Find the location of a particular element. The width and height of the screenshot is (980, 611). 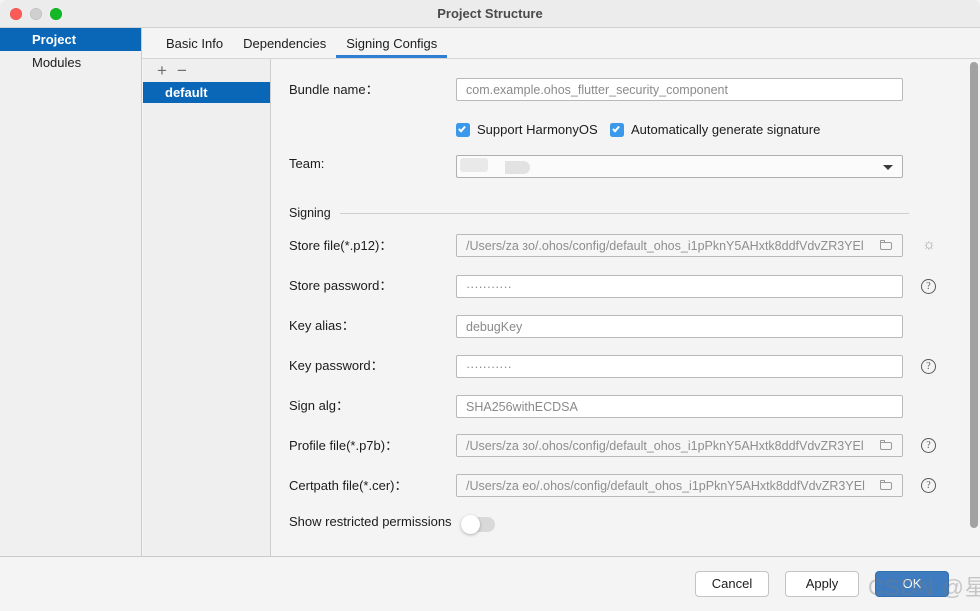

key-alias-row: Key alias： is located at coordinates (322, 324).